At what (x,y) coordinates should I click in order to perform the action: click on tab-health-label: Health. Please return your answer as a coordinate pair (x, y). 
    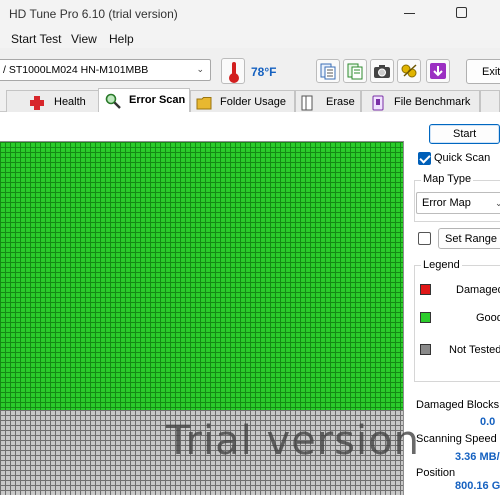
    Looking at the image, I should click on (70, 102).